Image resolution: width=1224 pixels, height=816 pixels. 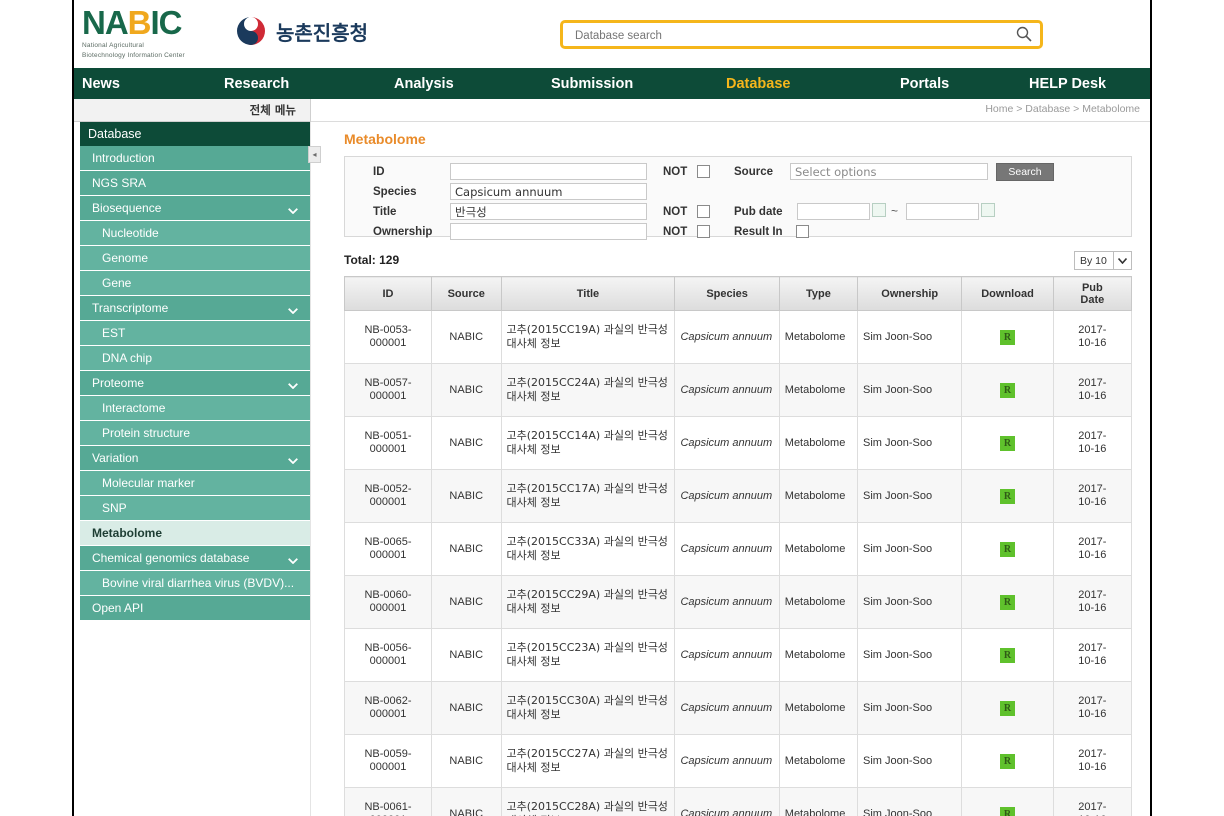 I want to click on cell-id: NB-0056- 000001, so click(x=388, y=655).